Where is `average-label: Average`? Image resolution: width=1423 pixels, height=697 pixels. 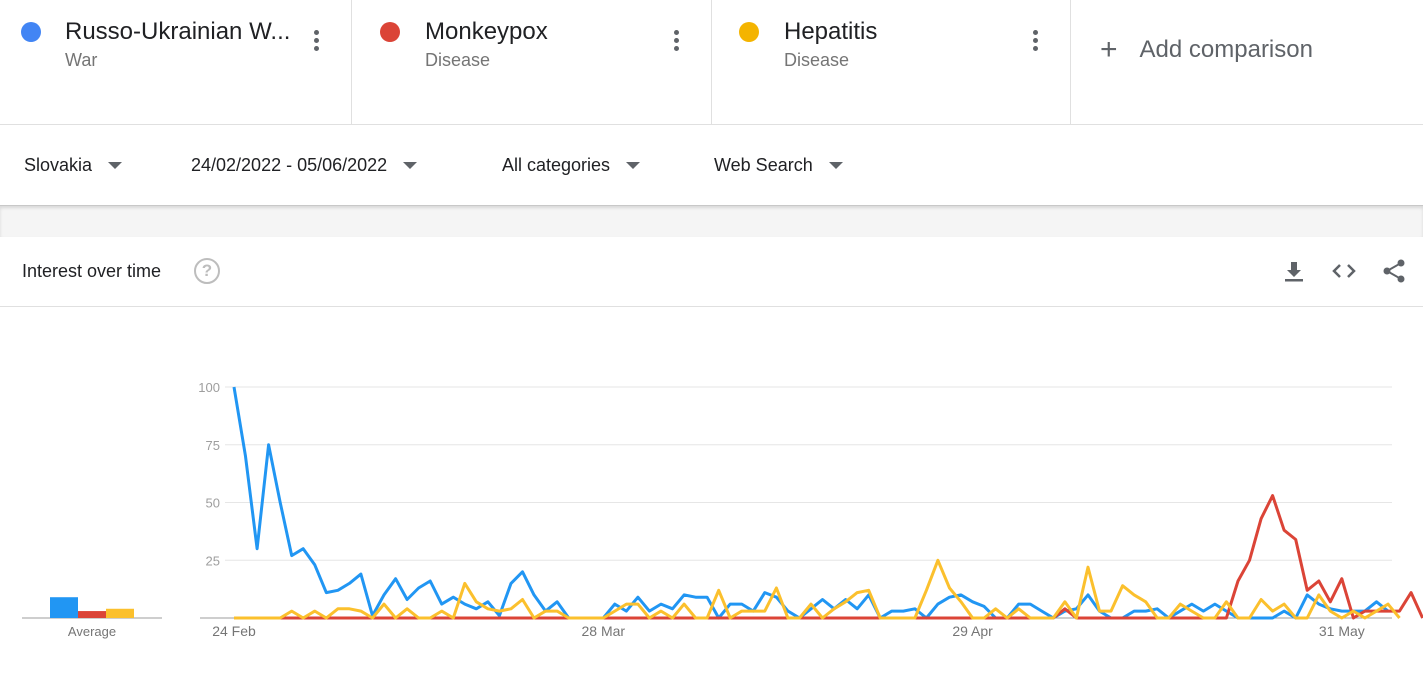 average-label: Average is located at coordinates (92, 631).